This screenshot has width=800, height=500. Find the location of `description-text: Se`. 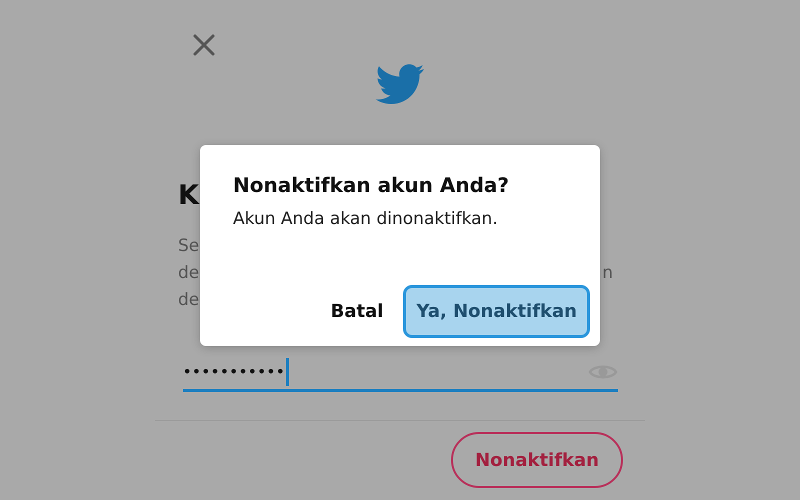

description-text: Se is located at coordinates (189, 246).